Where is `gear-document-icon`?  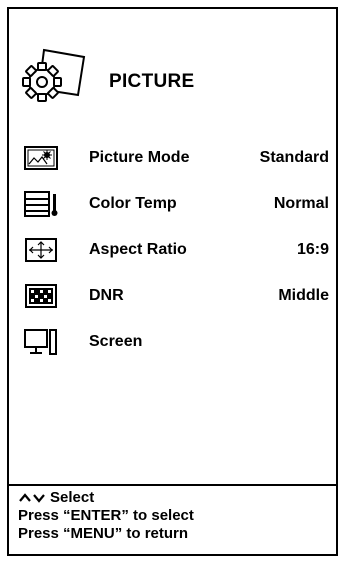 gear-document-icon is located at coordinates (54, 75).